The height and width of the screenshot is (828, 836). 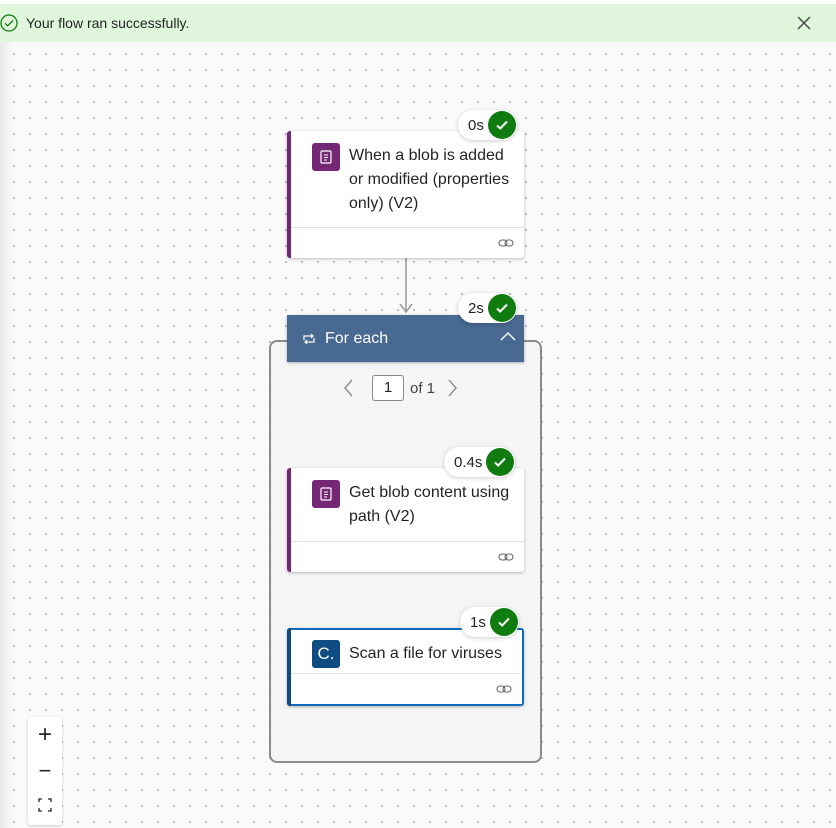 I want to click on card-title: Scan a file for viruses, so click(x=425, y=653).